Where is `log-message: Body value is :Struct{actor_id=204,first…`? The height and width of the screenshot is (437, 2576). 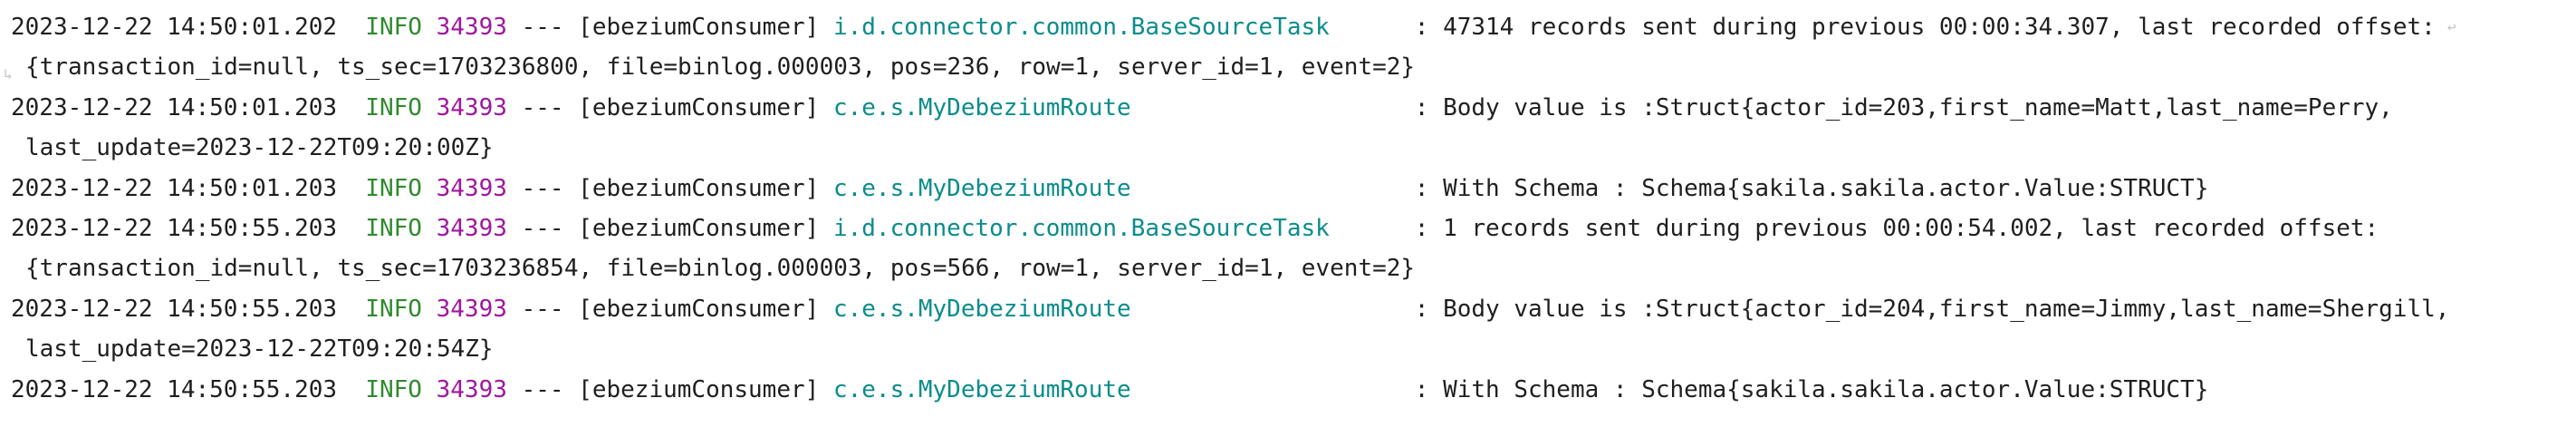 log-message: Body value is :Struct{actor_id=204,first… is located at coordinates (1946, 309).